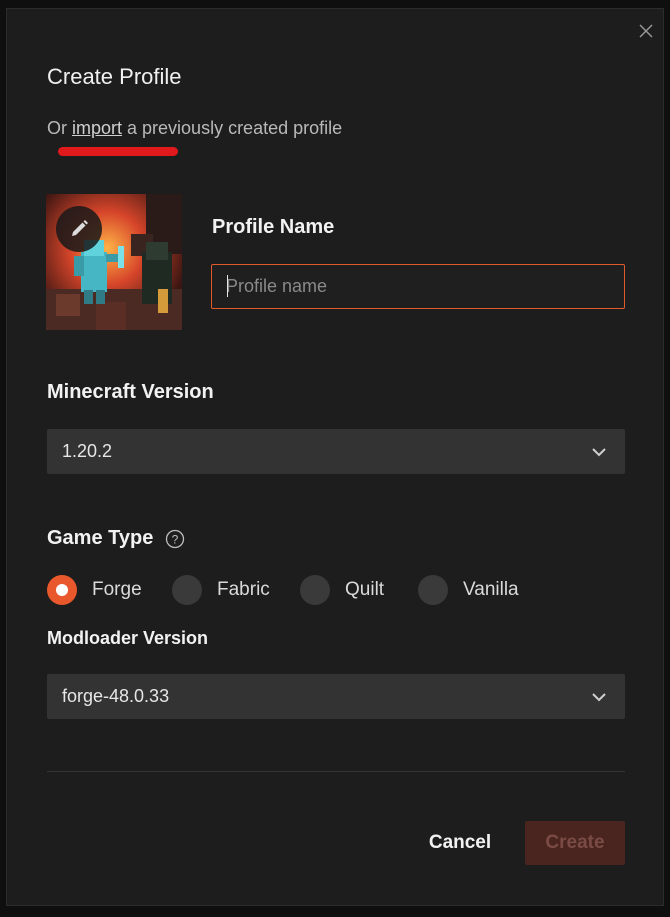  What do you see at coordinates (336, 771) in the screenshot?
I see `footer-divider` at bounding box center [336, 771].